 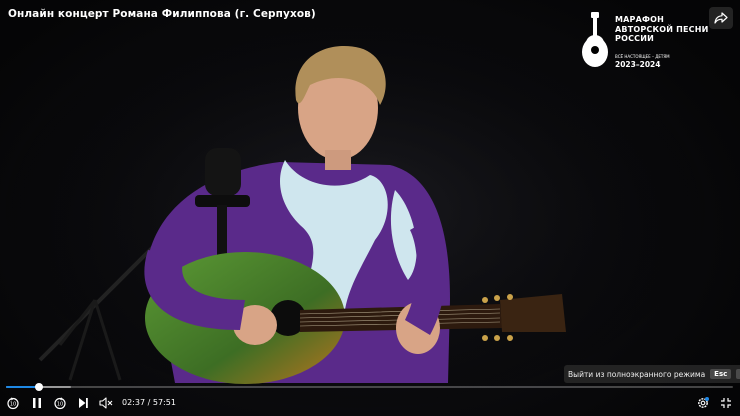 What do you see at coordinates (595, 39) in the screenshot?
I see `guitar-logo-icon` at bounding box center [595, 39].